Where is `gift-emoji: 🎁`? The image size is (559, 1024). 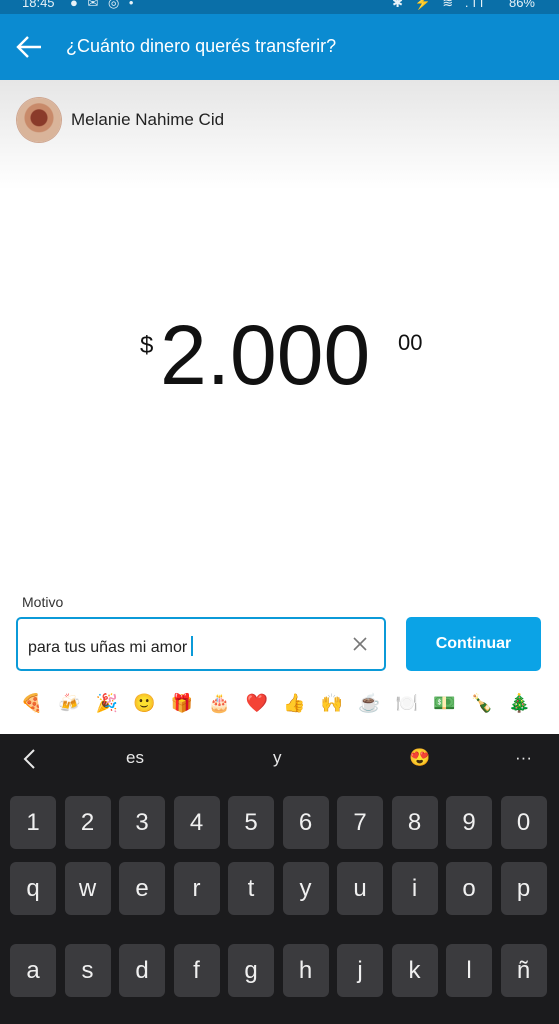 gift-emoji: 🎁 is located at coordinates (182, 703).